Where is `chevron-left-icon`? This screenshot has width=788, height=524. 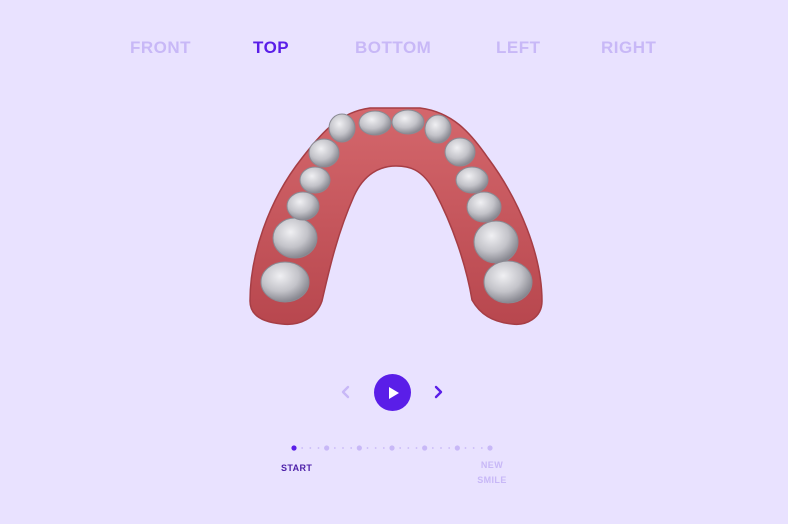 chevron-left-icon is located at coordinates (345, 392).